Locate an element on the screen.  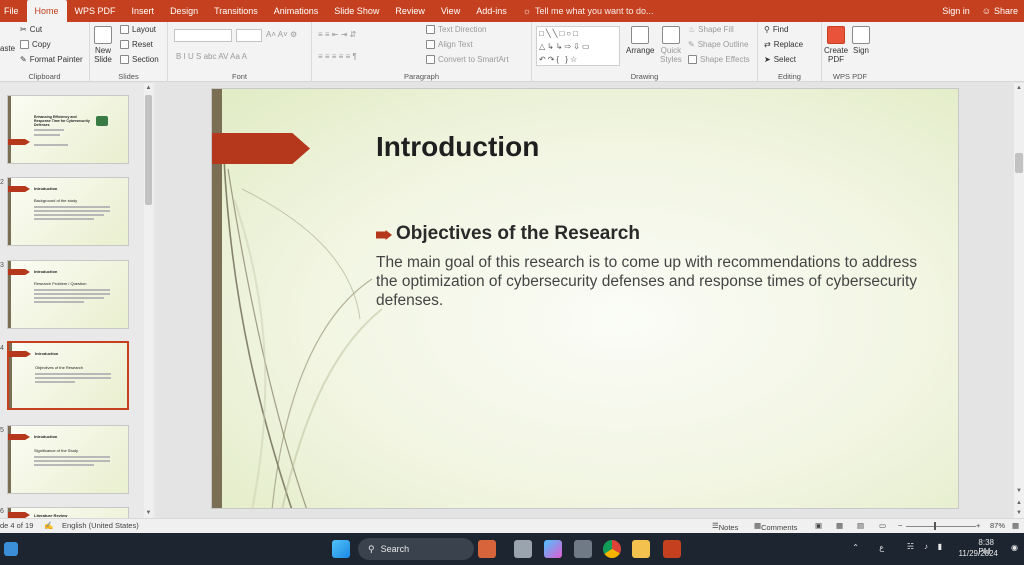
text-direction-button: Text Direction is located at coordinates (456, 29).